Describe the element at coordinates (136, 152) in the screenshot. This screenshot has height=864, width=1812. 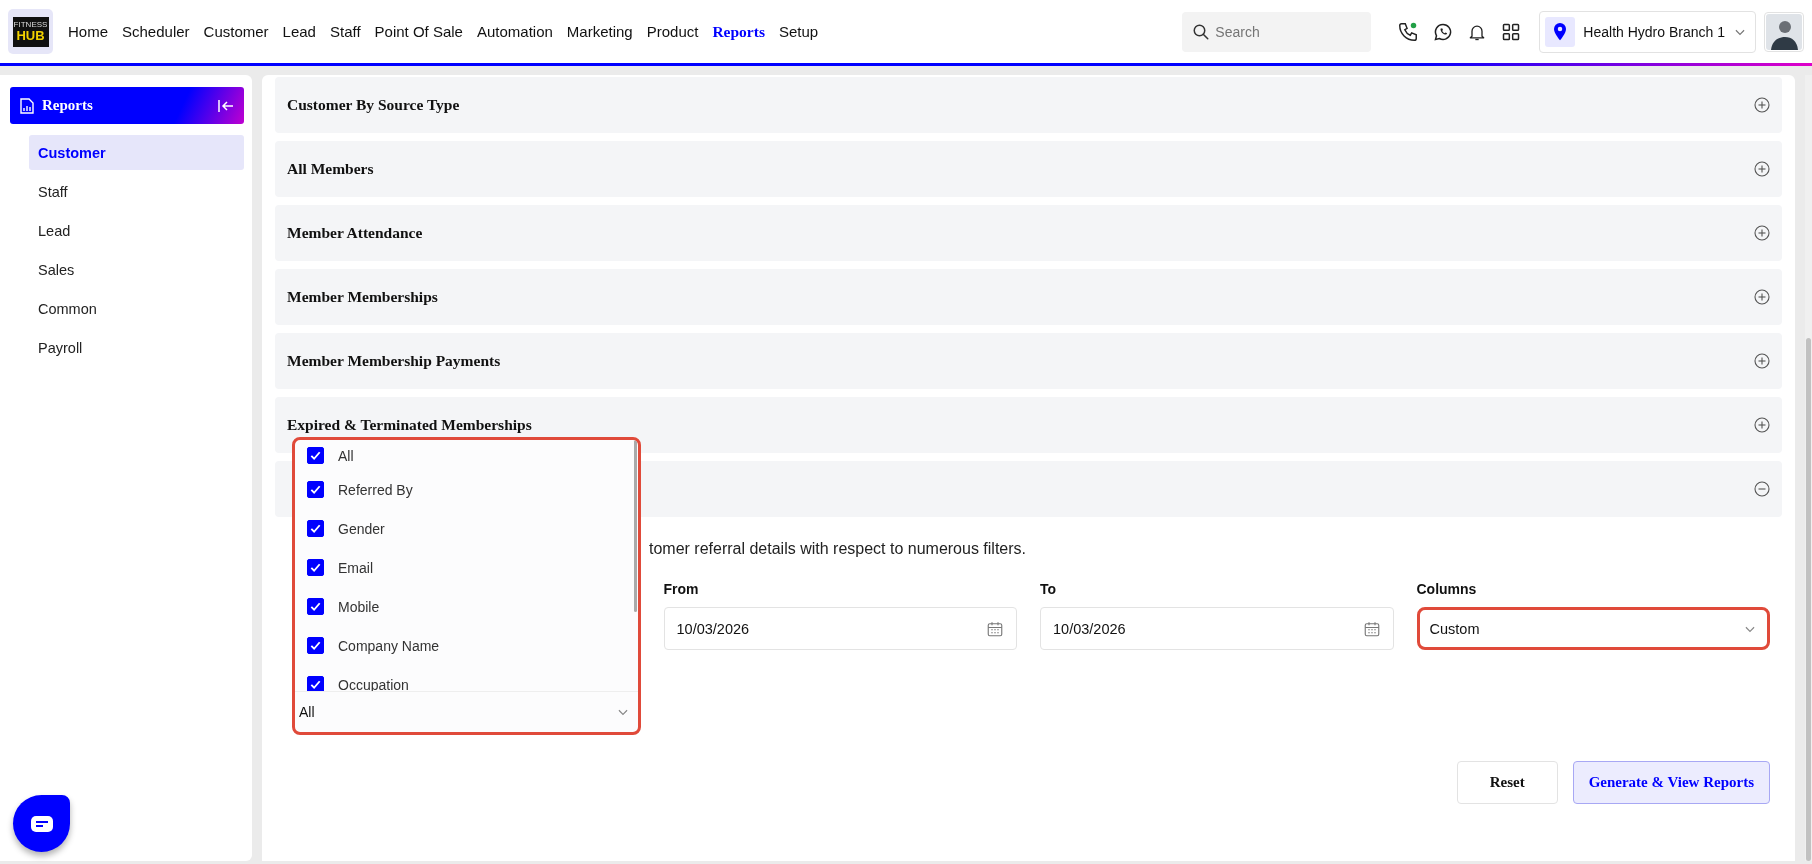
I see `sidebar-item: Customer` at that location.